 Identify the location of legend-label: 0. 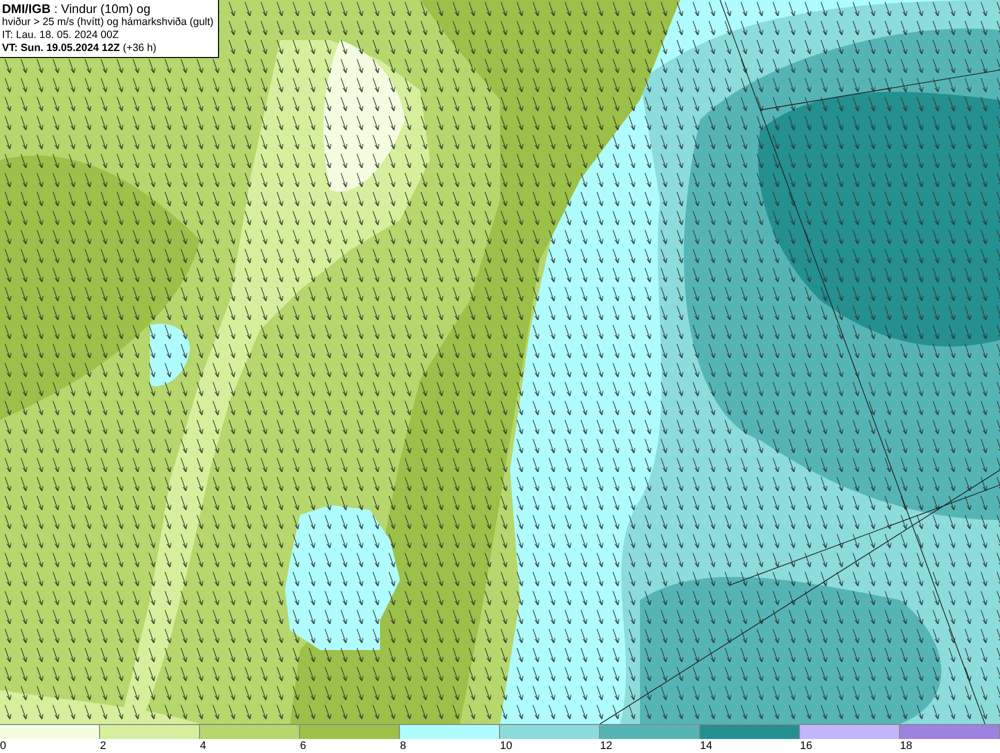
(3, 746).